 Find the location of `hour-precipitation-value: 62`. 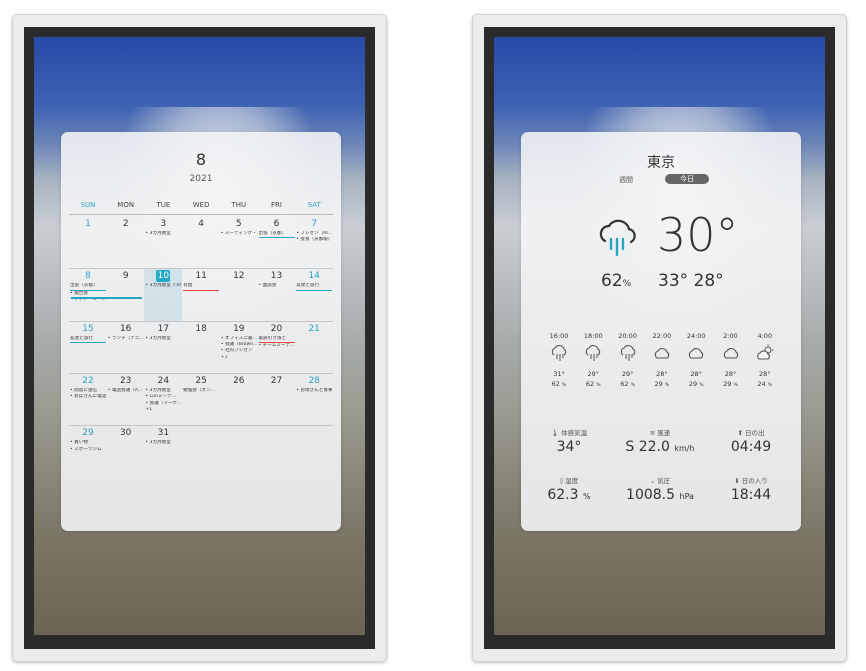

hour-precipitation-value: 62 is located at coordinates (624, 384).